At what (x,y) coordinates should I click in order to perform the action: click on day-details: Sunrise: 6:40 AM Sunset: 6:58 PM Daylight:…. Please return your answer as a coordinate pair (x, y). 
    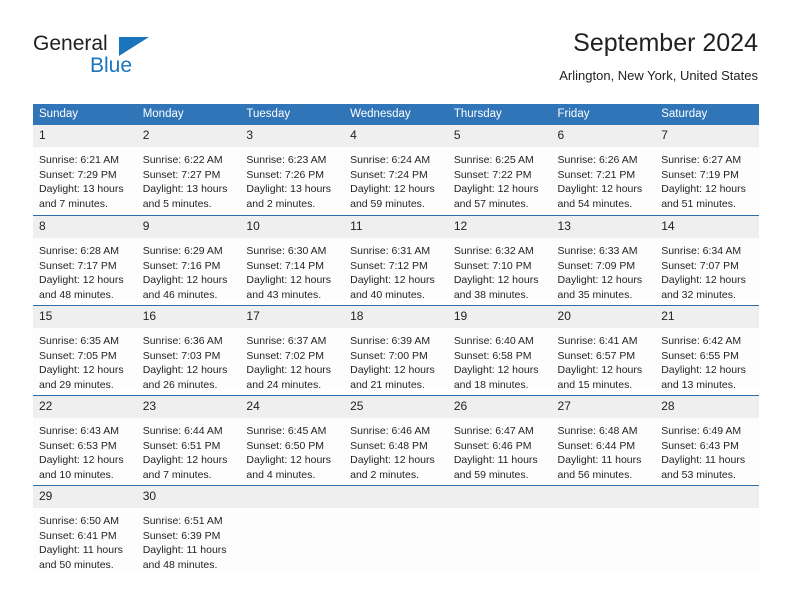
    Looking at the image, I should click on (499, 359).